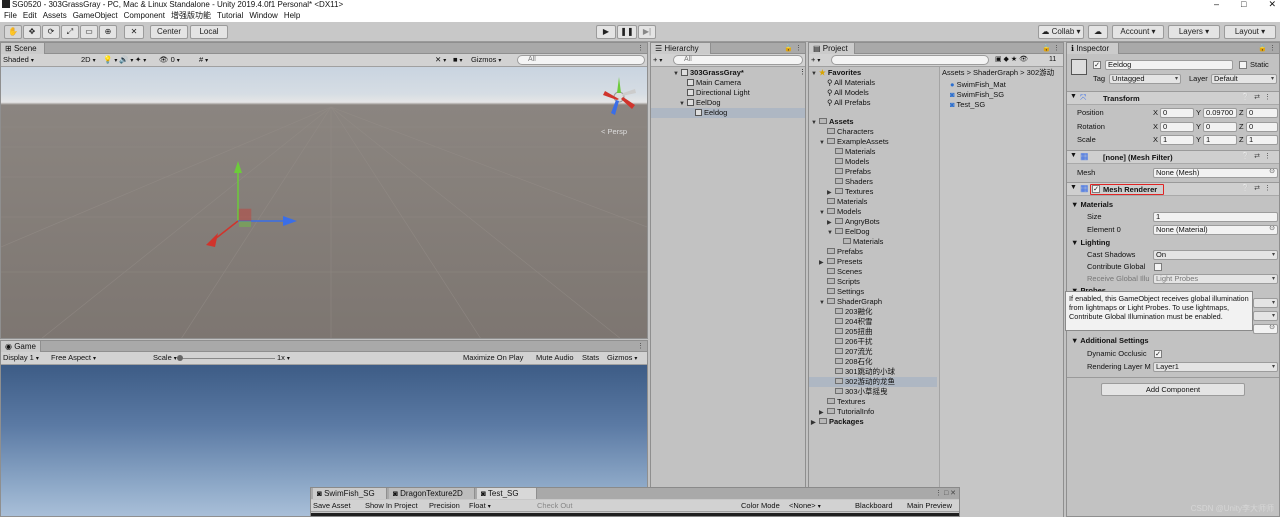  I want to click on tab-inspector: ℹ Inspector, so click(1093, 48).